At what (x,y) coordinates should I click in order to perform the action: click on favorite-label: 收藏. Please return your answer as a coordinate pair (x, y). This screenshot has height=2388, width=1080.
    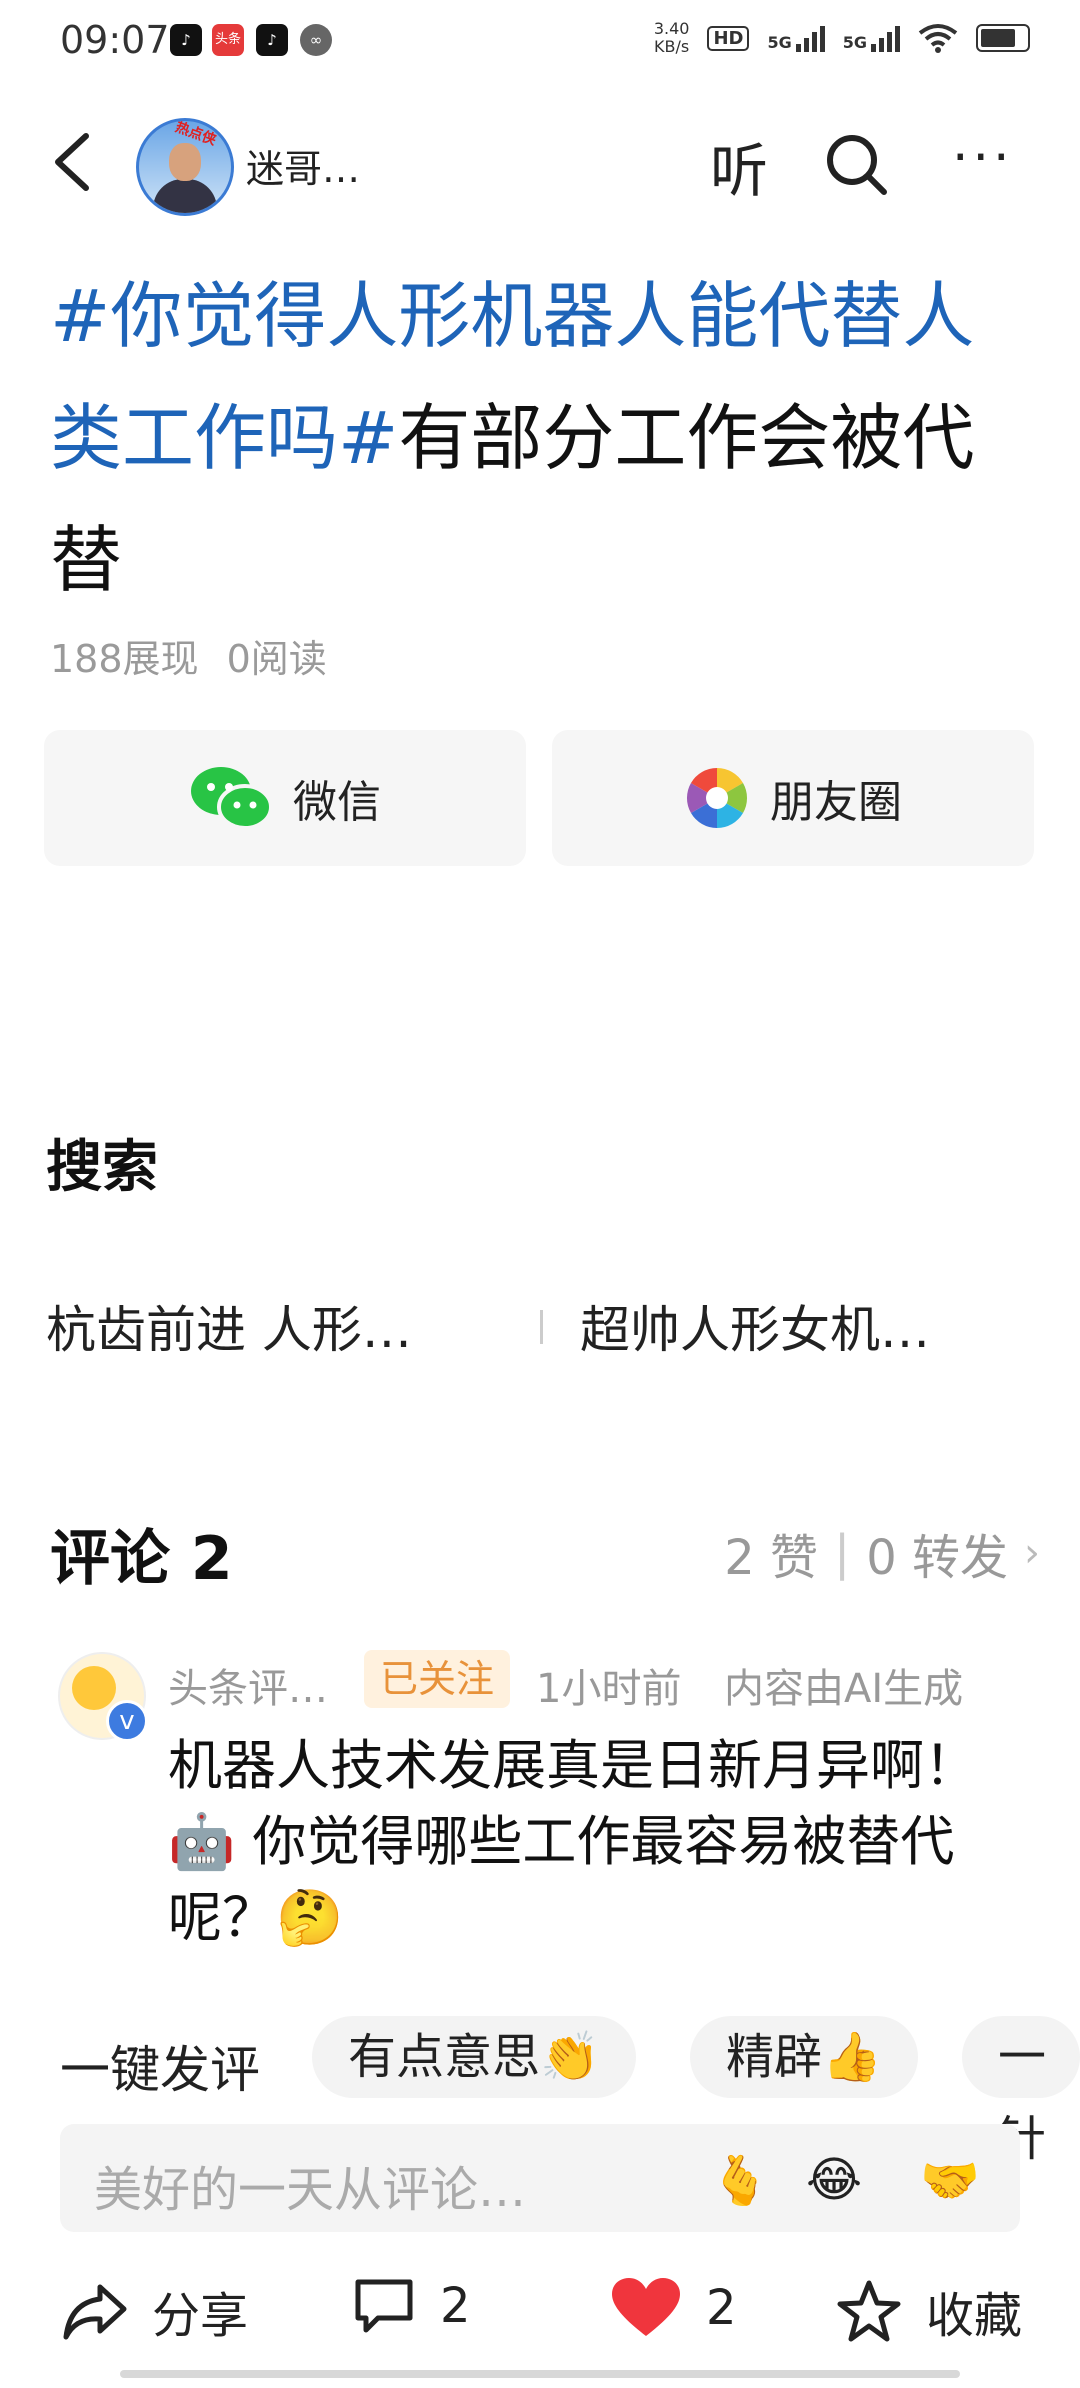
    Looking at the image, I should click on (974, 2316).